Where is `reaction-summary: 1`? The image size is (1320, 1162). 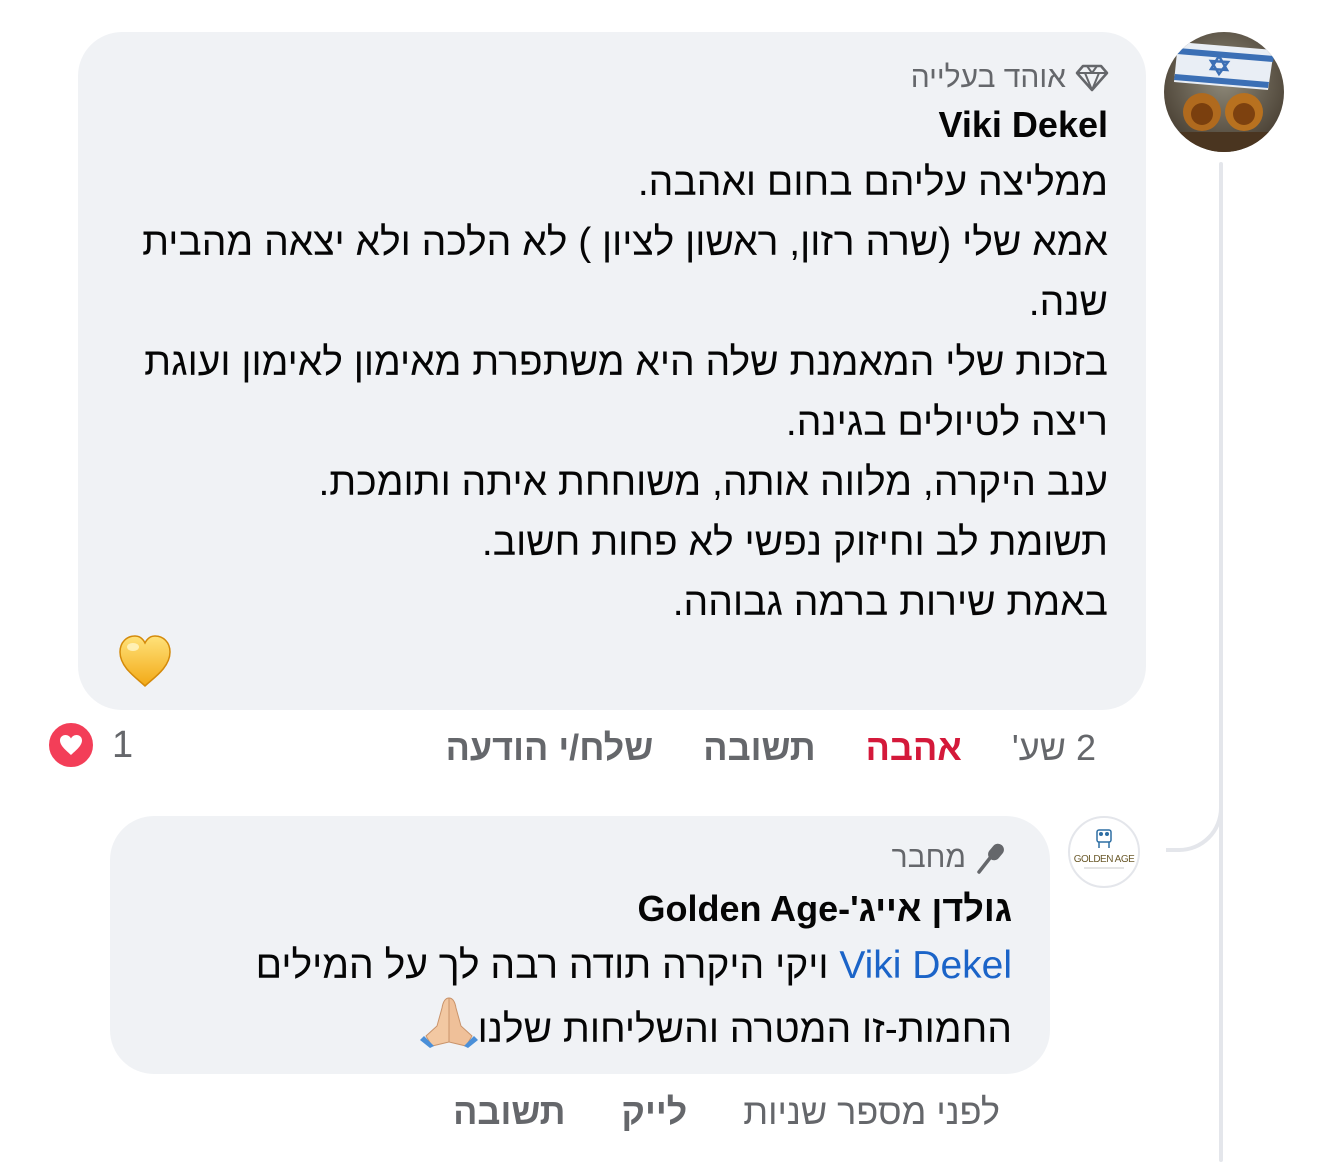
reaction-summary: 1 is located at coordinates (89, 745).